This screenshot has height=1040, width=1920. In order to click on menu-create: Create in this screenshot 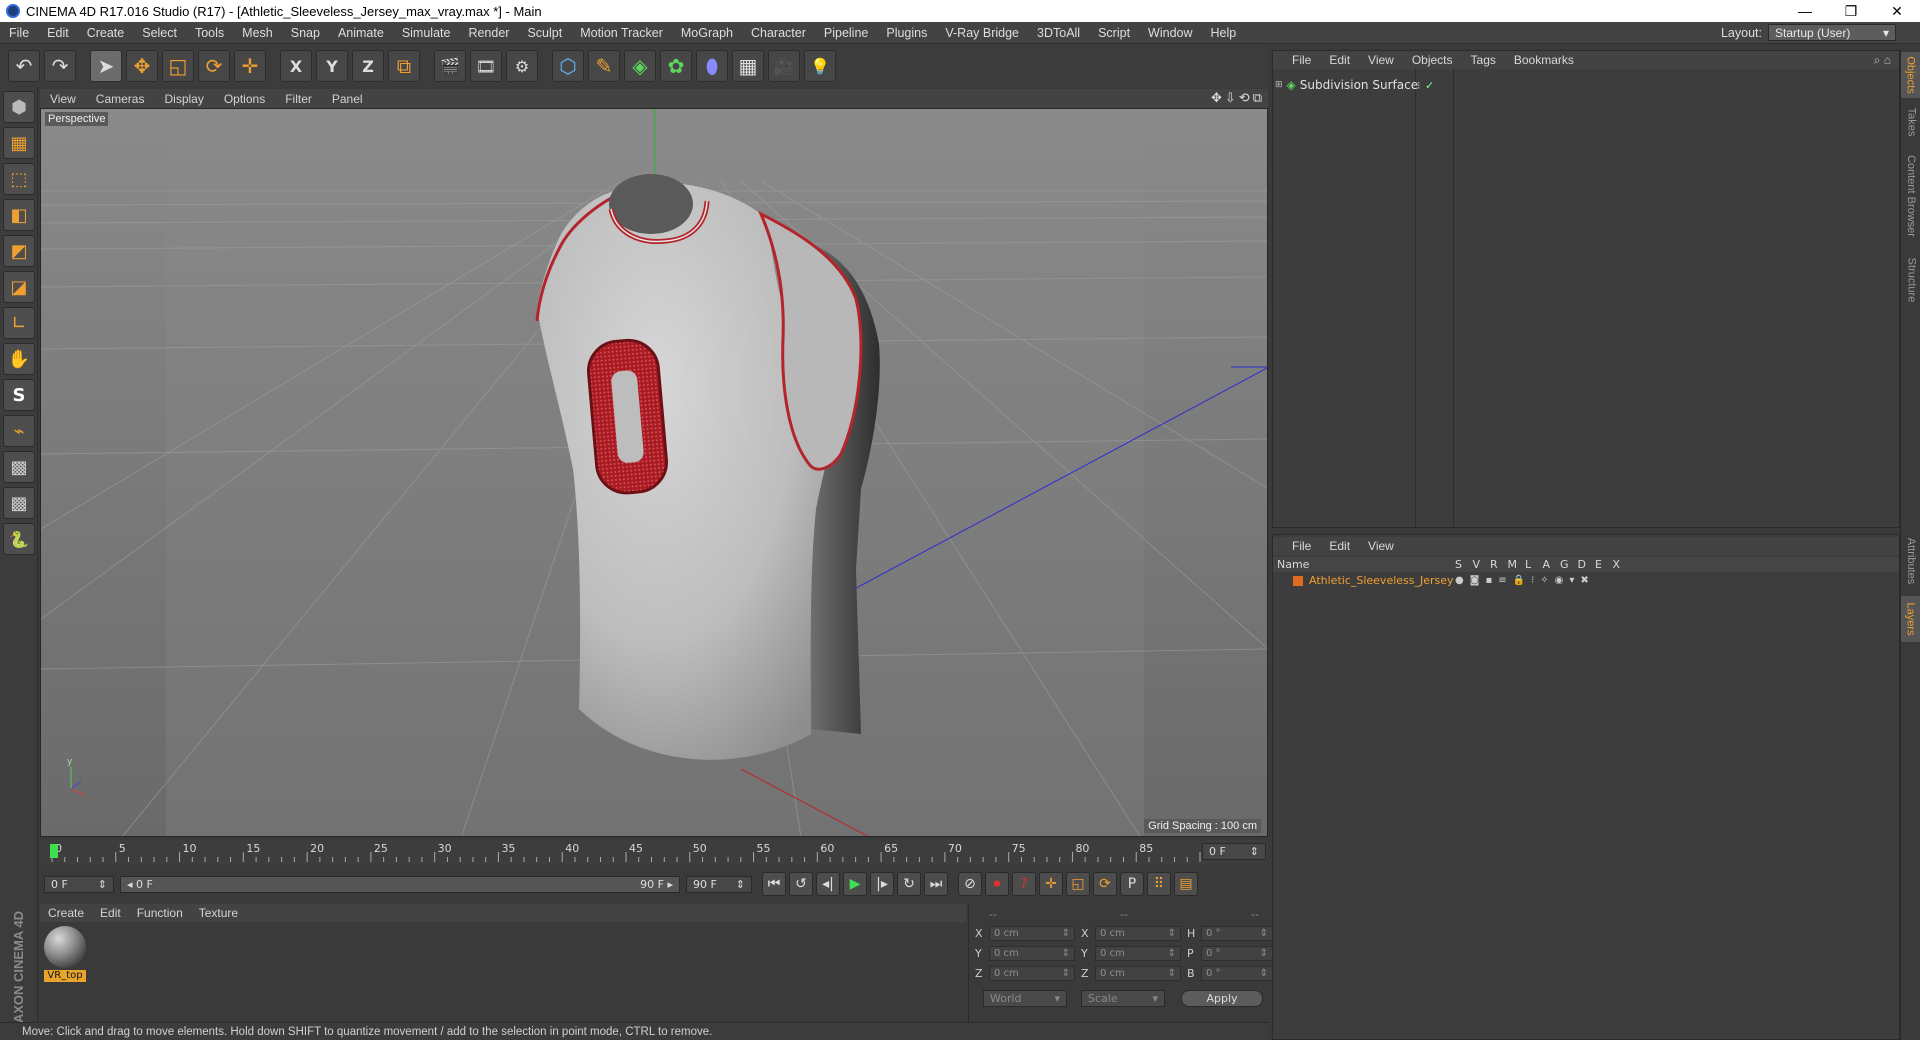, I will do `click(106, 33)`.